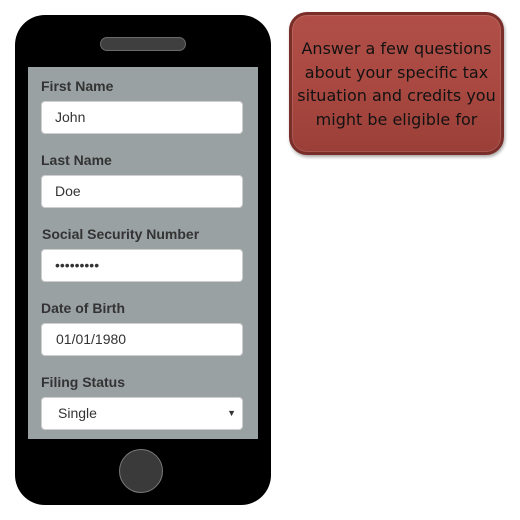 This screenshot has height=520, width=520. Describe the element at coordinates (142, 265) in the screenshot. I see `ssn-input: •••••••••` at that location.